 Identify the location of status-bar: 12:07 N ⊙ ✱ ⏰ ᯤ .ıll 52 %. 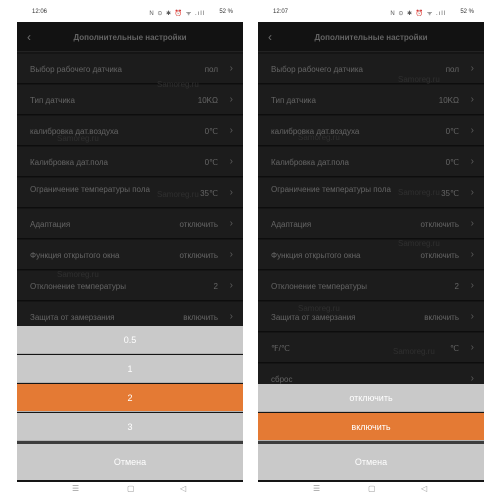
(371, 11).